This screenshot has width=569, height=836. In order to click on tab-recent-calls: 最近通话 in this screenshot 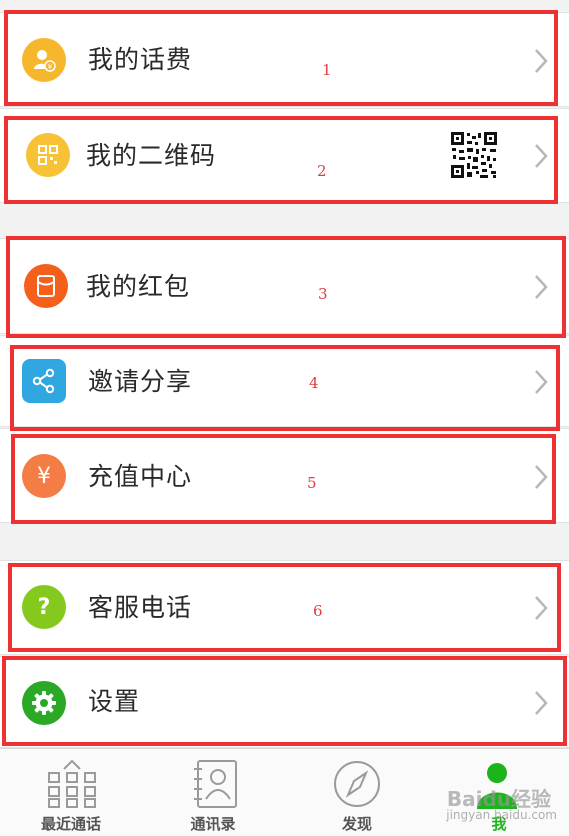, I will do `click(71, 792)`.